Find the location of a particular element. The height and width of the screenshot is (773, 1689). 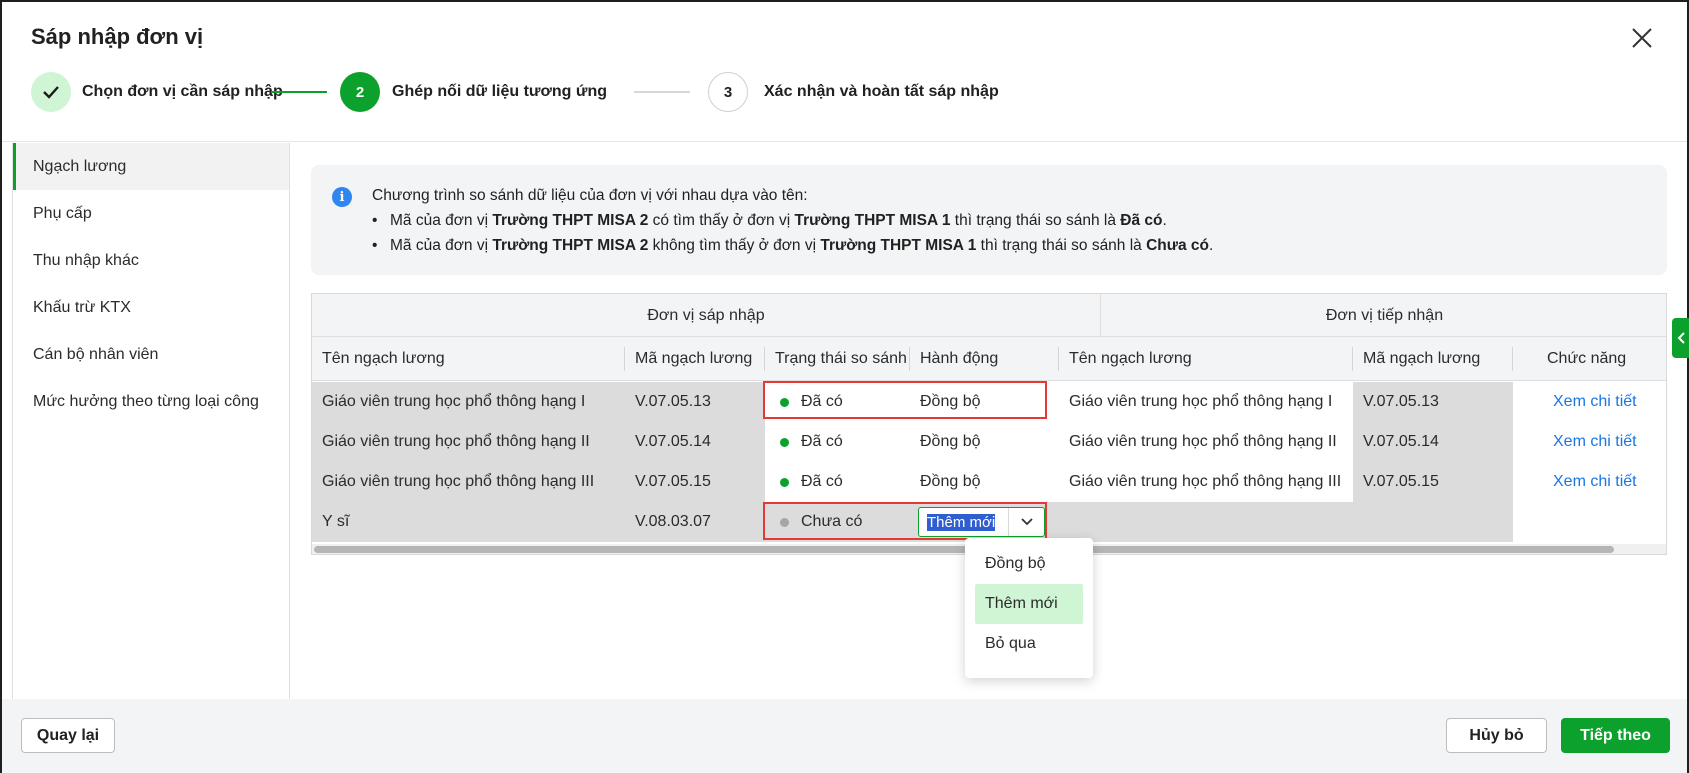

dialog-title: Sáp nhập đơn vị is located at coordinates (117, 36).